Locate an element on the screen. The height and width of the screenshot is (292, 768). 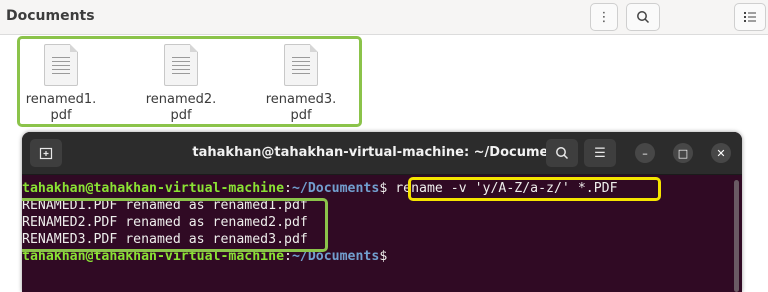
terminal-search-button is located at coordinates (562, 153).